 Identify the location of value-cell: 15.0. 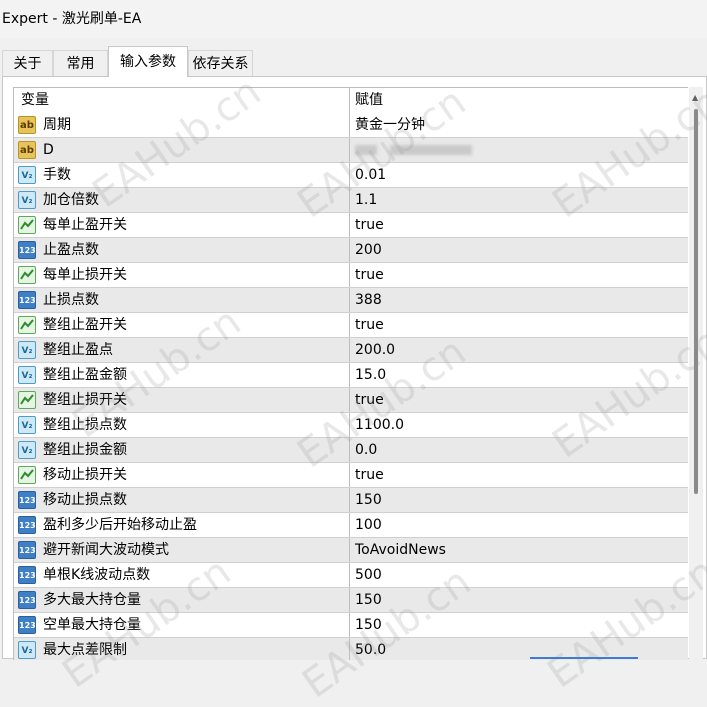
(370, 375).